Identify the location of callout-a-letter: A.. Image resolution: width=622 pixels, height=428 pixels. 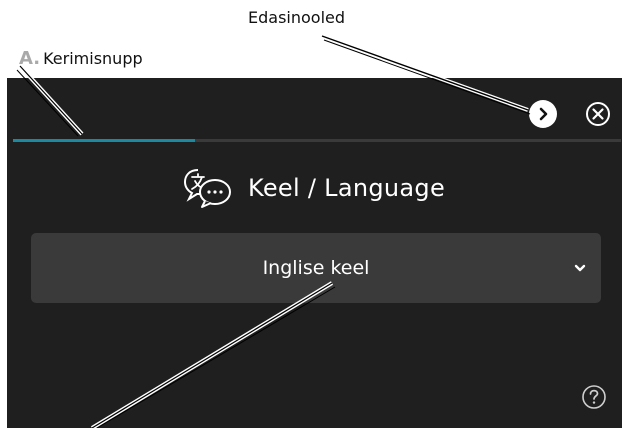
(30, 58).